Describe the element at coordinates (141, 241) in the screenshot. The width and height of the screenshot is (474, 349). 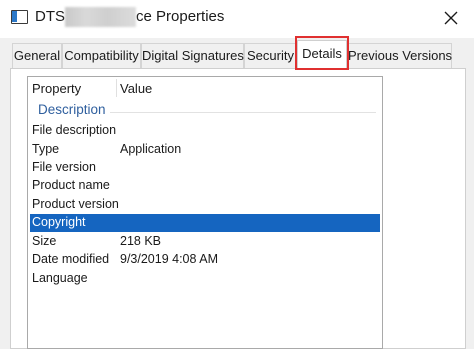
I see `property-value: 218 KB` at that location.